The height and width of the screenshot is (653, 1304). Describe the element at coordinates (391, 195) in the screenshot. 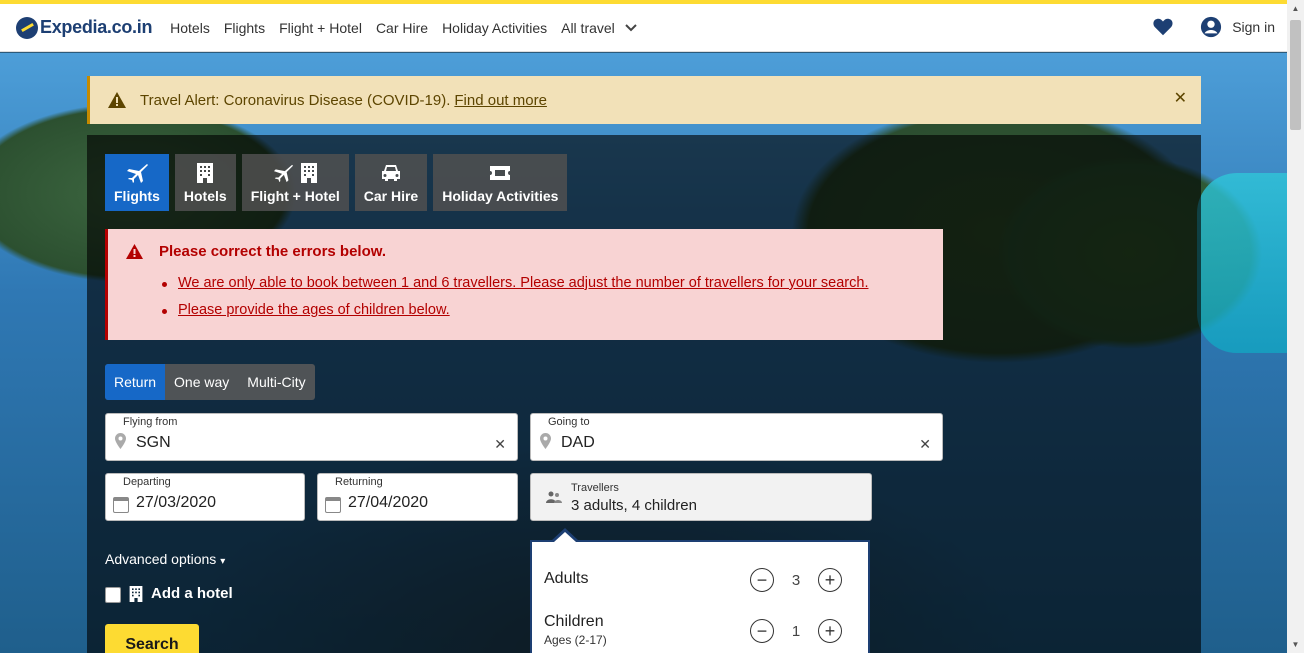

I see `tab-car-hire-label: Car Hire` at that location.